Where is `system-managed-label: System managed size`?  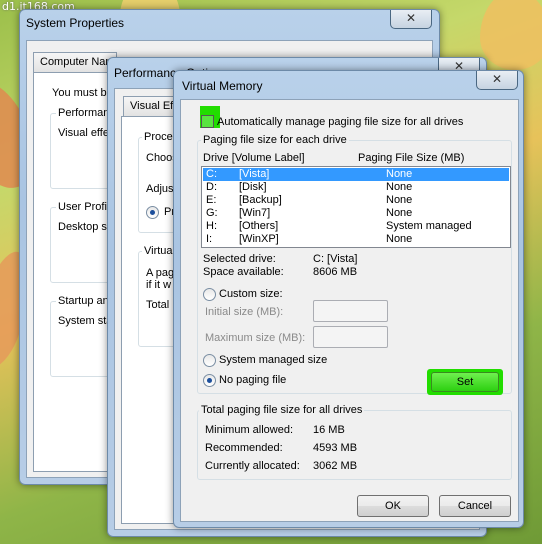 system-managed-label: System managed size is located at coordinates (273, 360).